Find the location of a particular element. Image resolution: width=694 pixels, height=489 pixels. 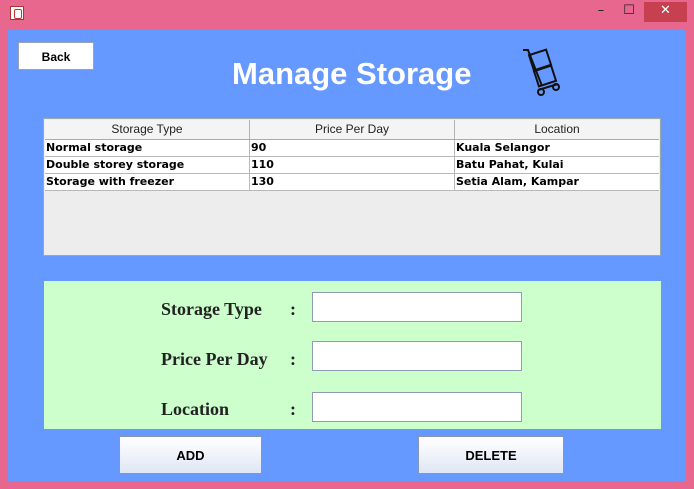

java-app-icon is located at coordinates (17, 13).